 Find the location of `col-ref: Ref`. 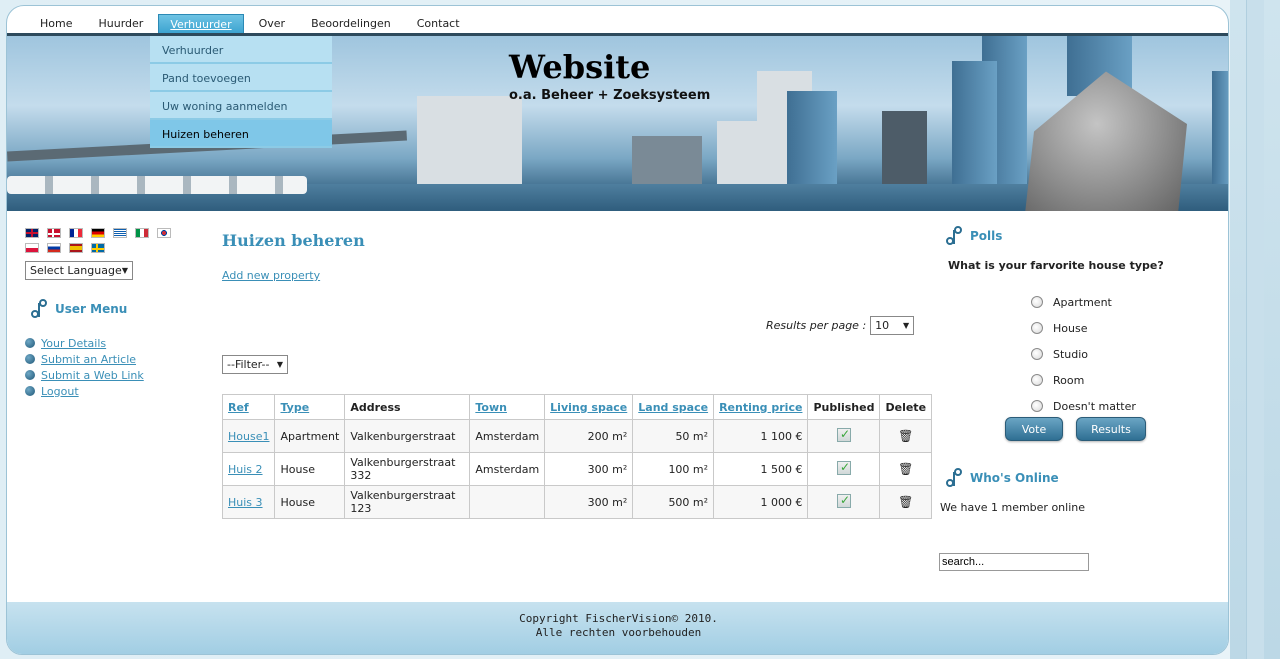

col-ref: Ref is located at coordinates (248, 407).